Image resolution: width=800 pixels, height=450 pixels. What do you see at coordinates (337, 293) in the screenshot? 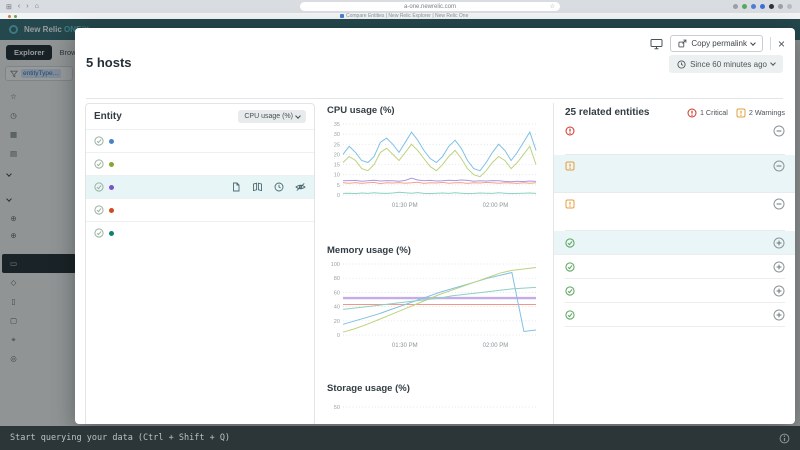
I see `svg-text: 60` at bounding box center [337, 293].